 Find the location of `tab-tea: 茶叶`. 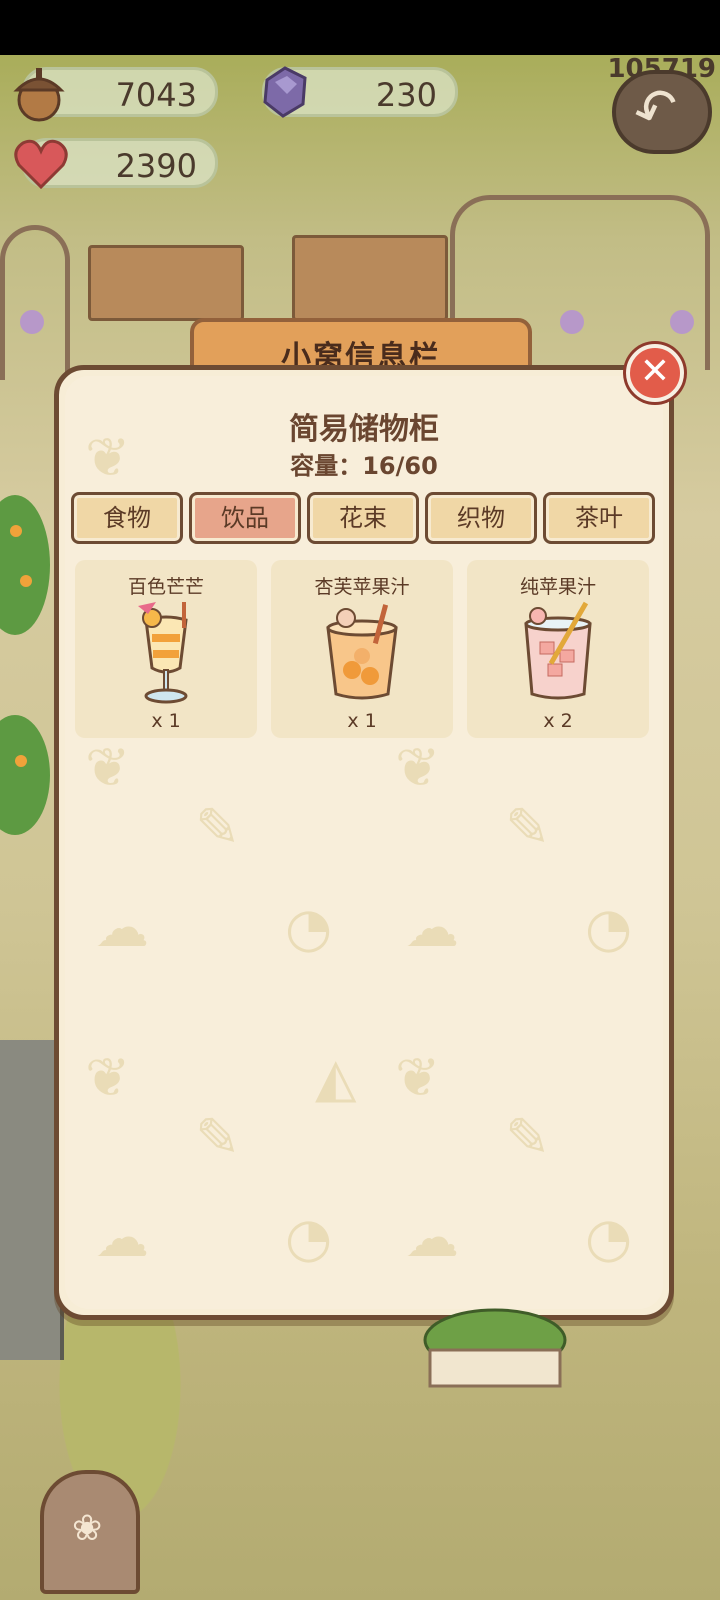

tab-tea: 茶叶 is located at coordinates (599, 518).